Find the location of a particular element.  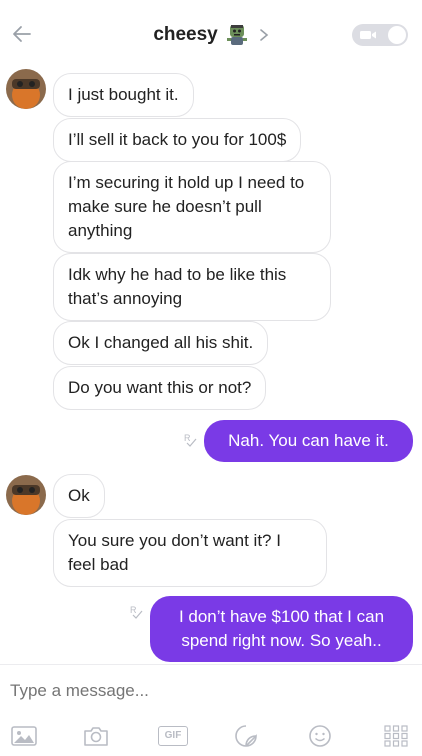

chat-header: cheesy is located at coordinates (211, 32).